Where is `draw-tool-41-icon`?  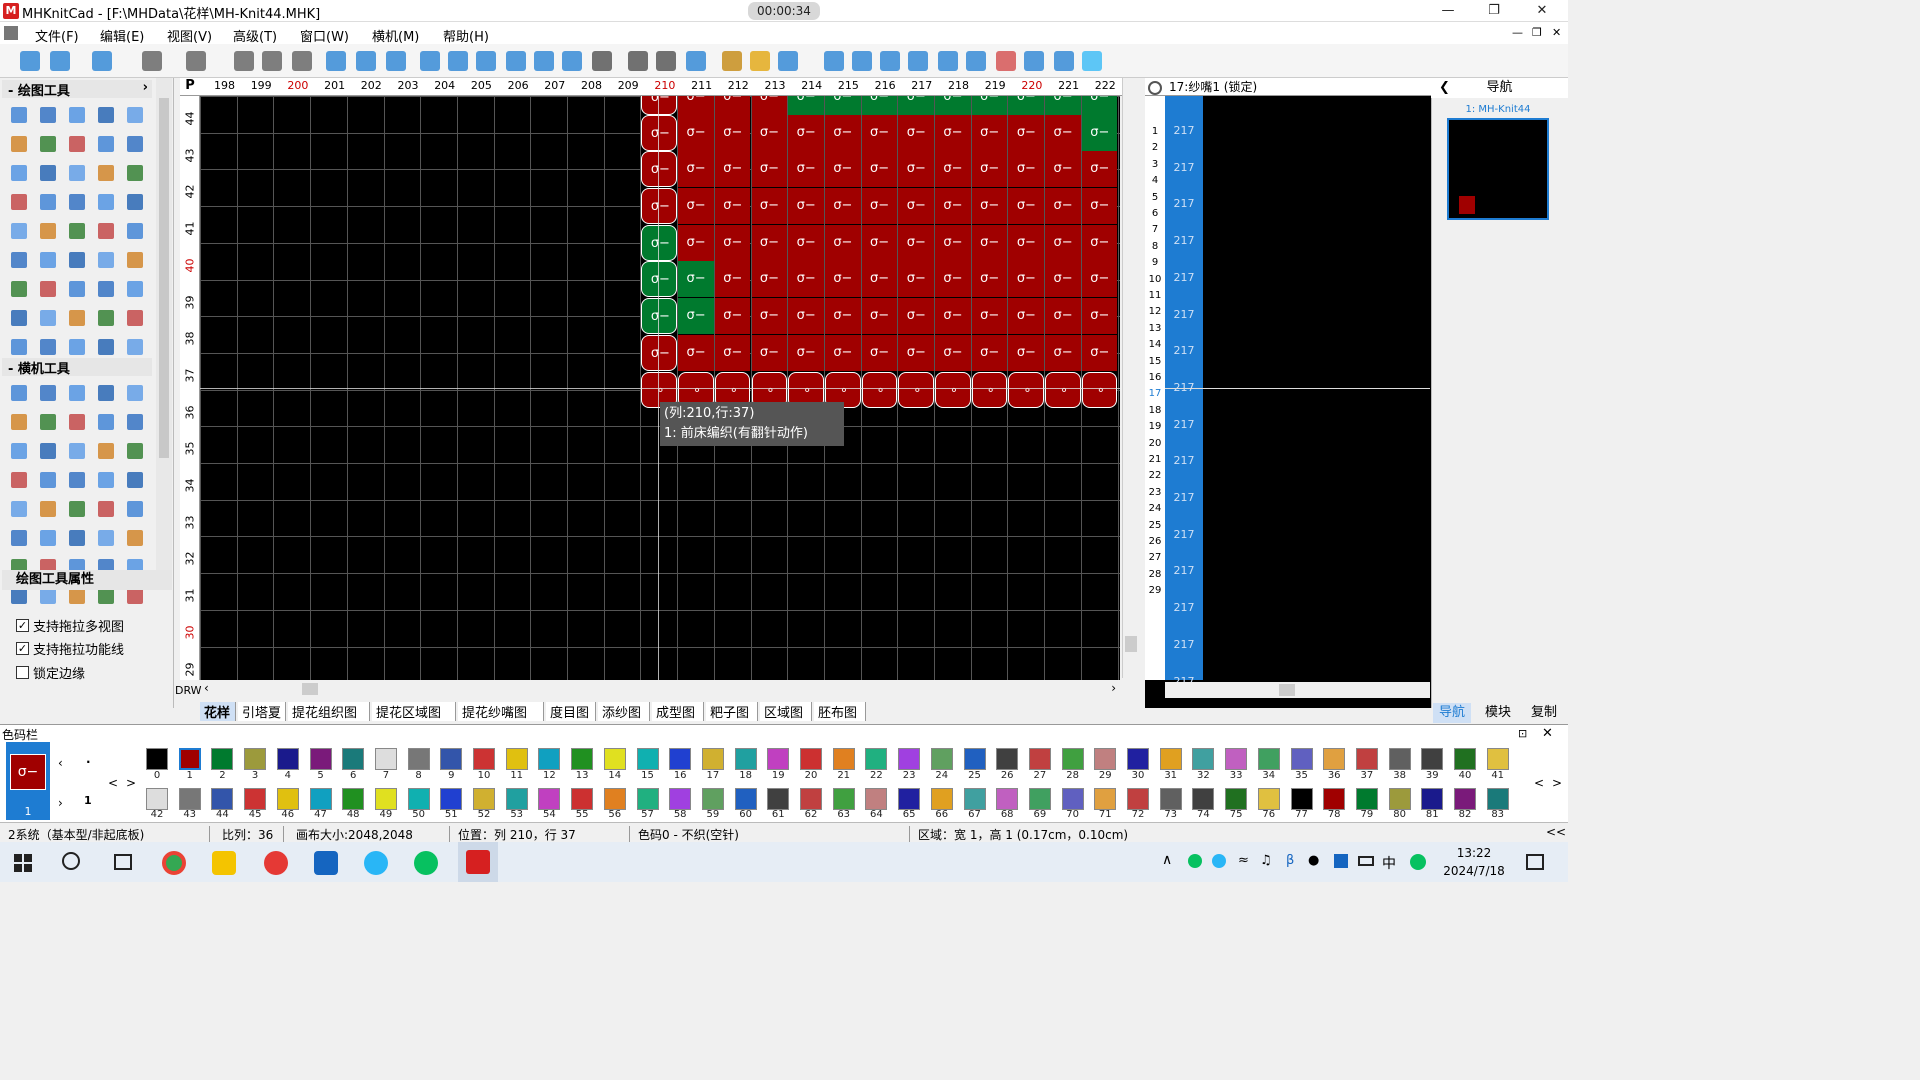
draw-tool-41-icon is located at coordinates (47, 346).